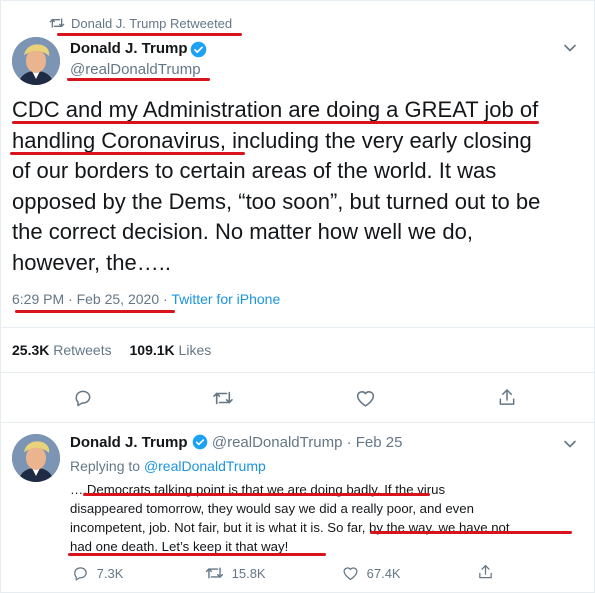 The height and width of the screenshot is (593, 595). I want to click on tweet-source-link: Twitter for iPhone, so click(225, 299).